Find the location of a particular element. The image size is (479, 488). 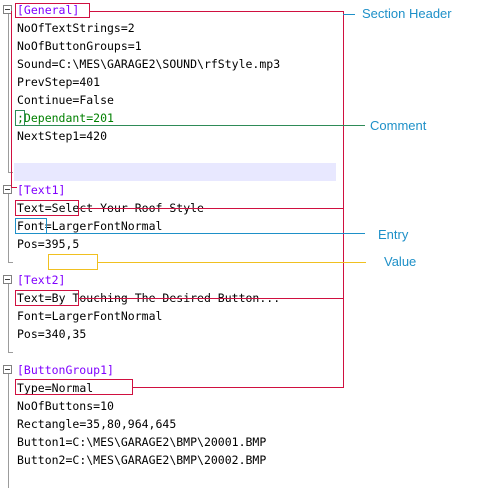

entry-line: NoOfTextStrings=2 is located at coordinates (76, 28).